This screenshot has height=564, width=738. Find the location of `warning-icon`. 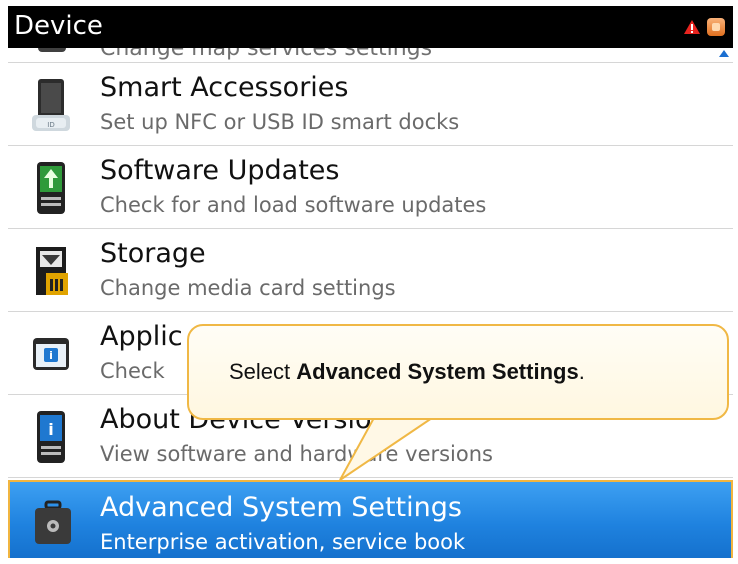

warning-icon is located at coordinates (692, 27).